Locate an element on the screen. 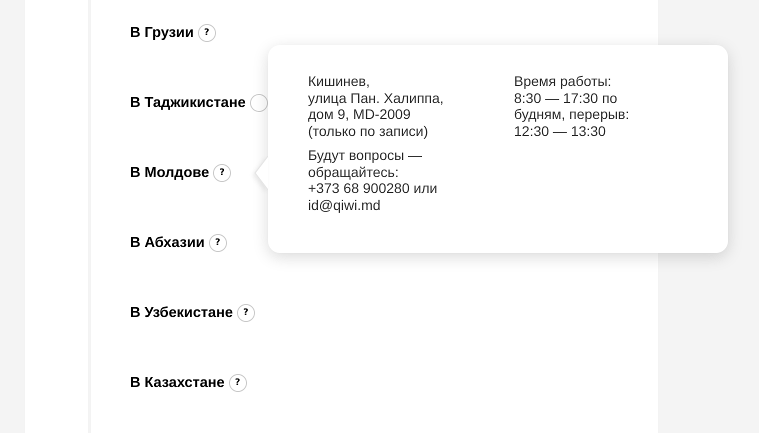 The width and height of the screenshot is (759, 433). country-label: В Грузии is located at coordinates (162, 33).